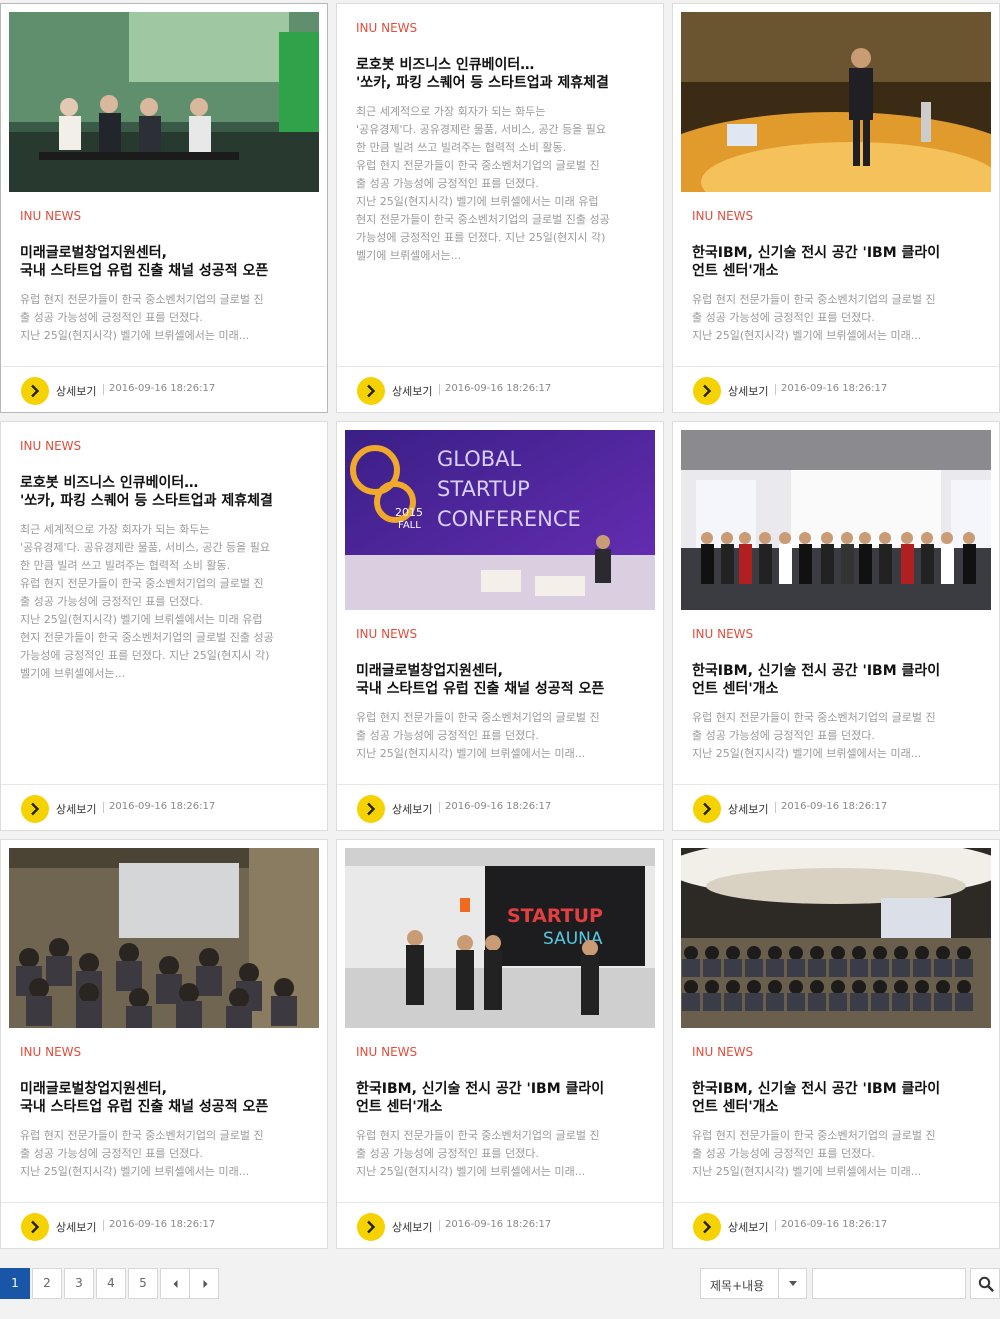  What do you see at coordinates (509, 519) in the screenshot?
I see `svg-text: CONFERENCE` at bounding box center [509, 519].